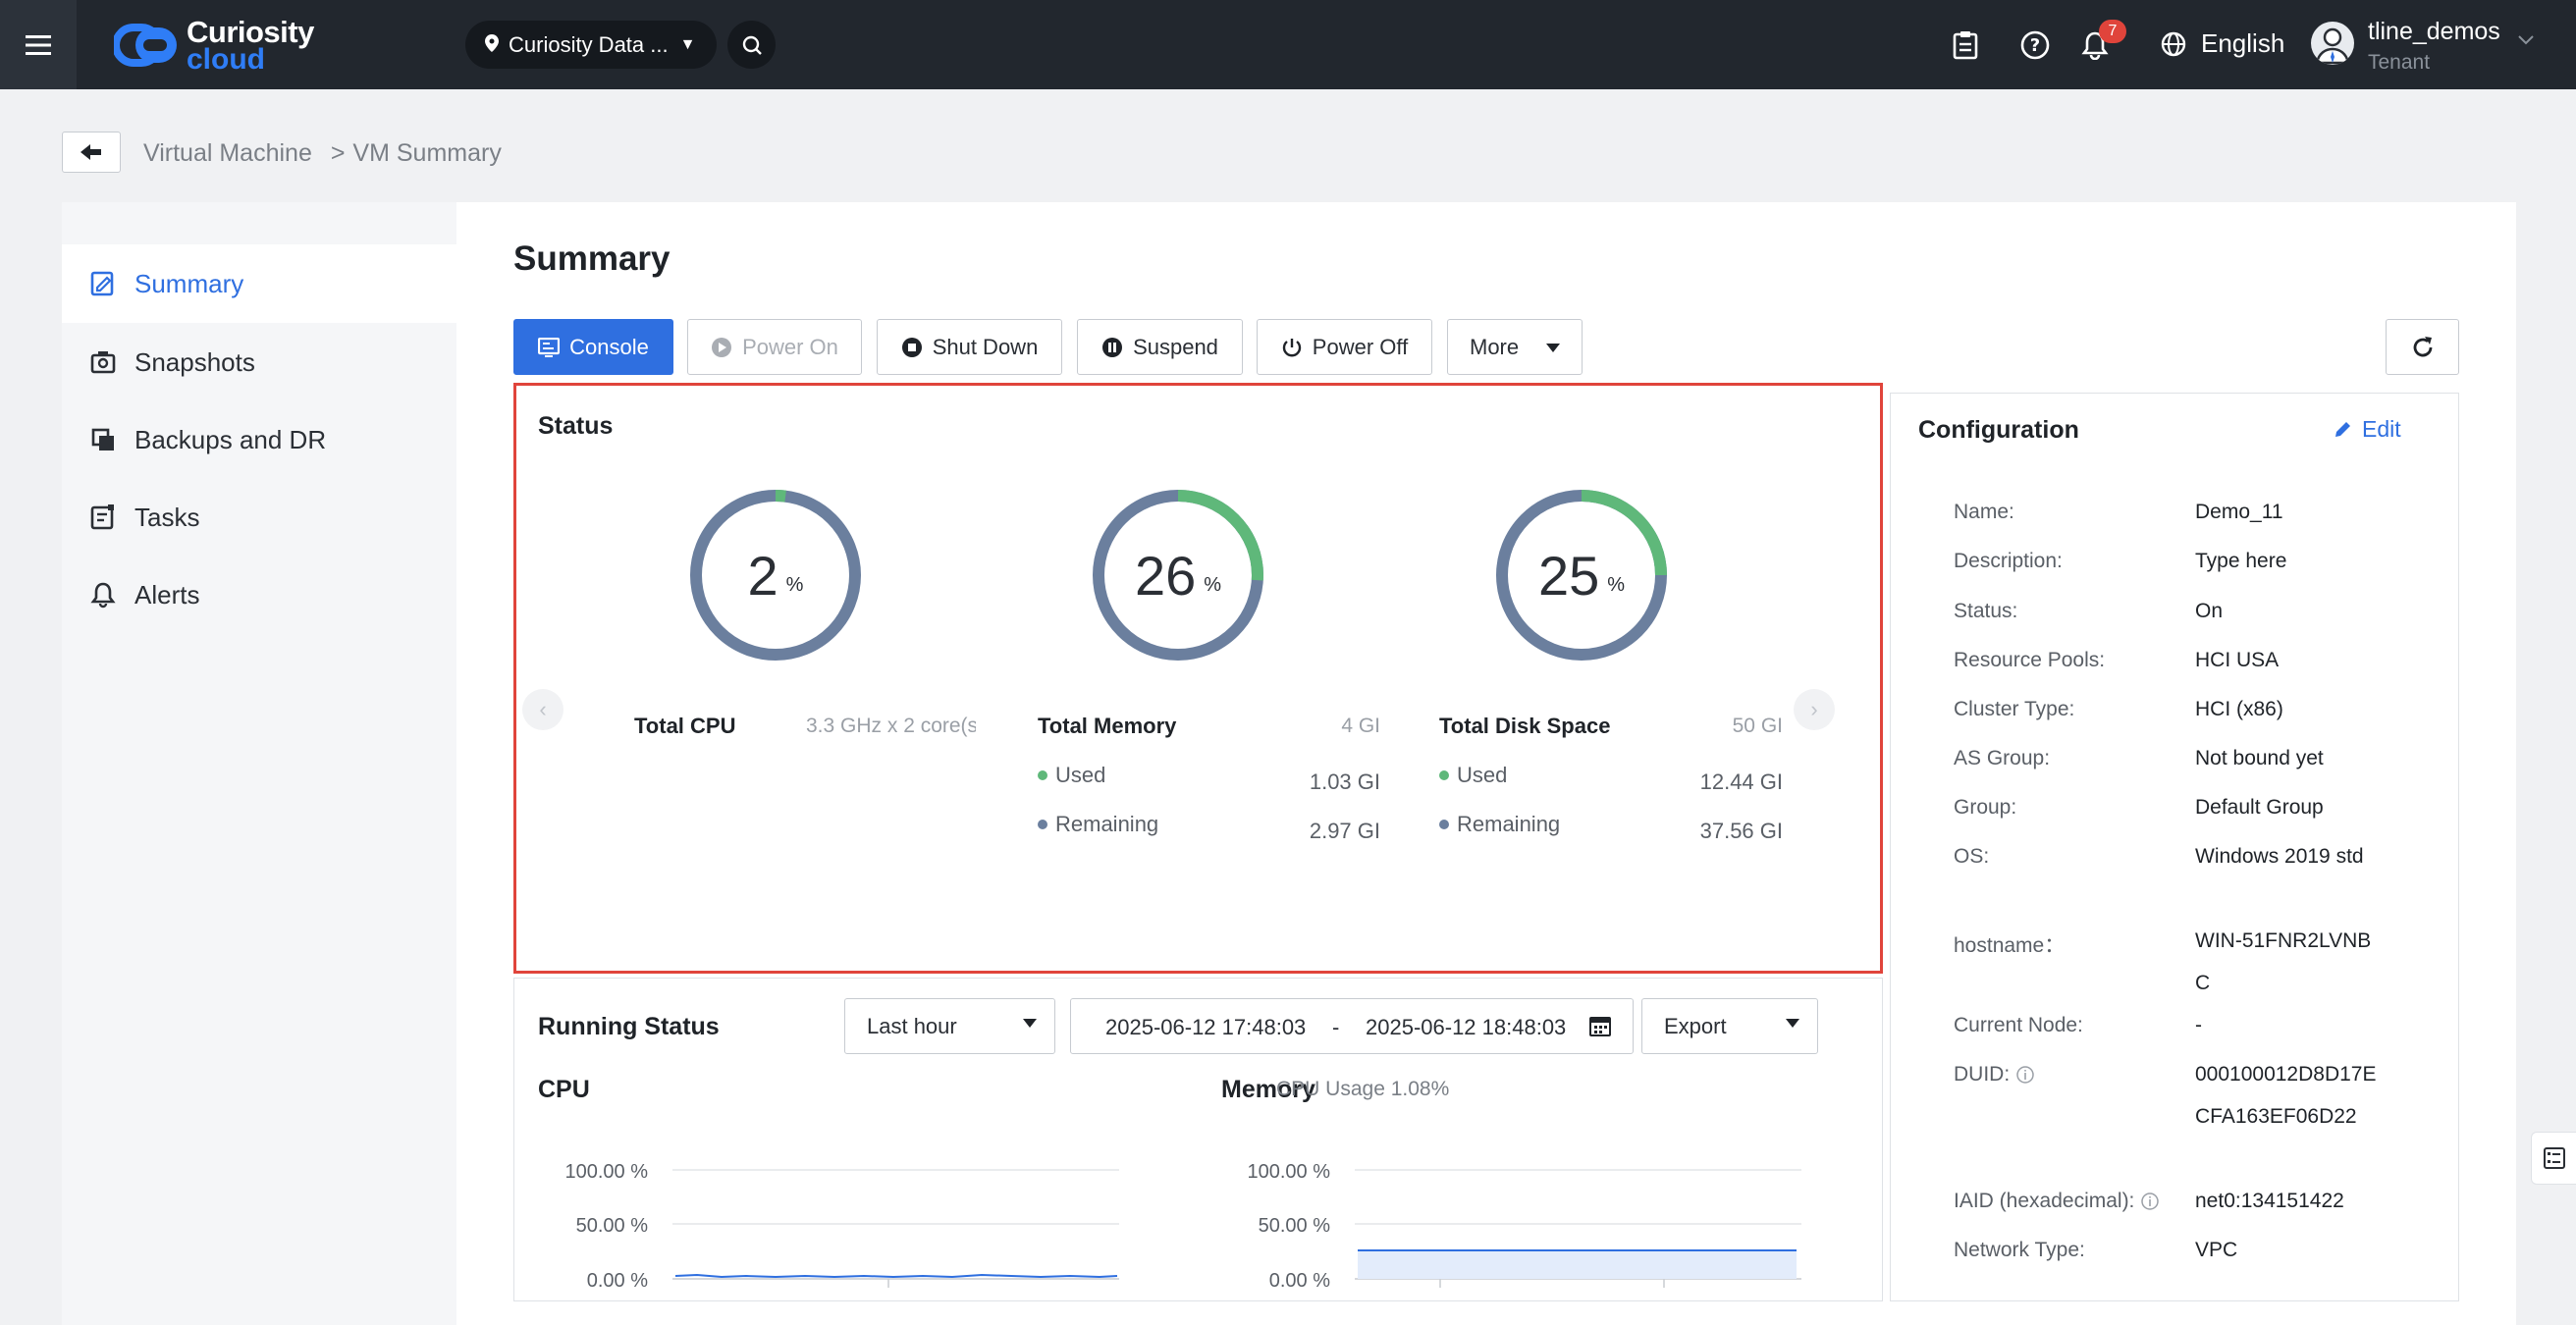  I want to click on brand-logo: Curiosity cloud, so click(213, 45).